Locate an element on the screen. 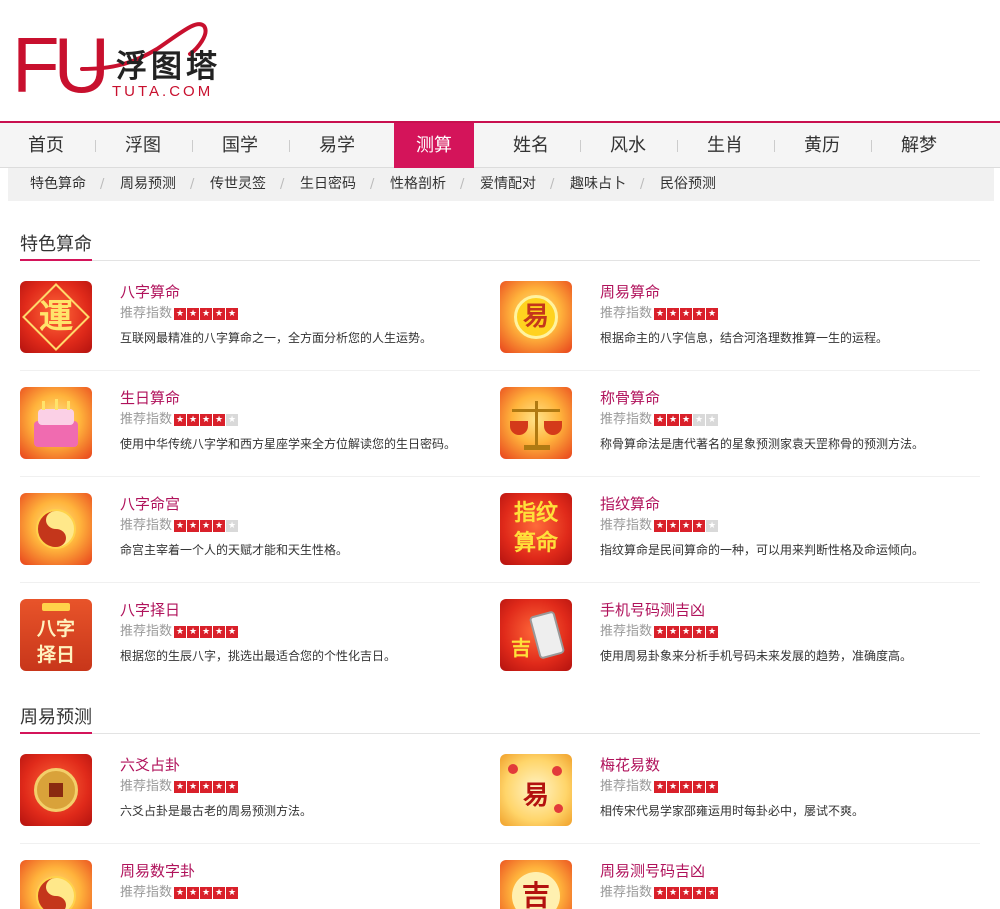 The width and height of the screenshot is (1000, 909). service-title-link: 八字算命 is located at coordinates (150, 292).